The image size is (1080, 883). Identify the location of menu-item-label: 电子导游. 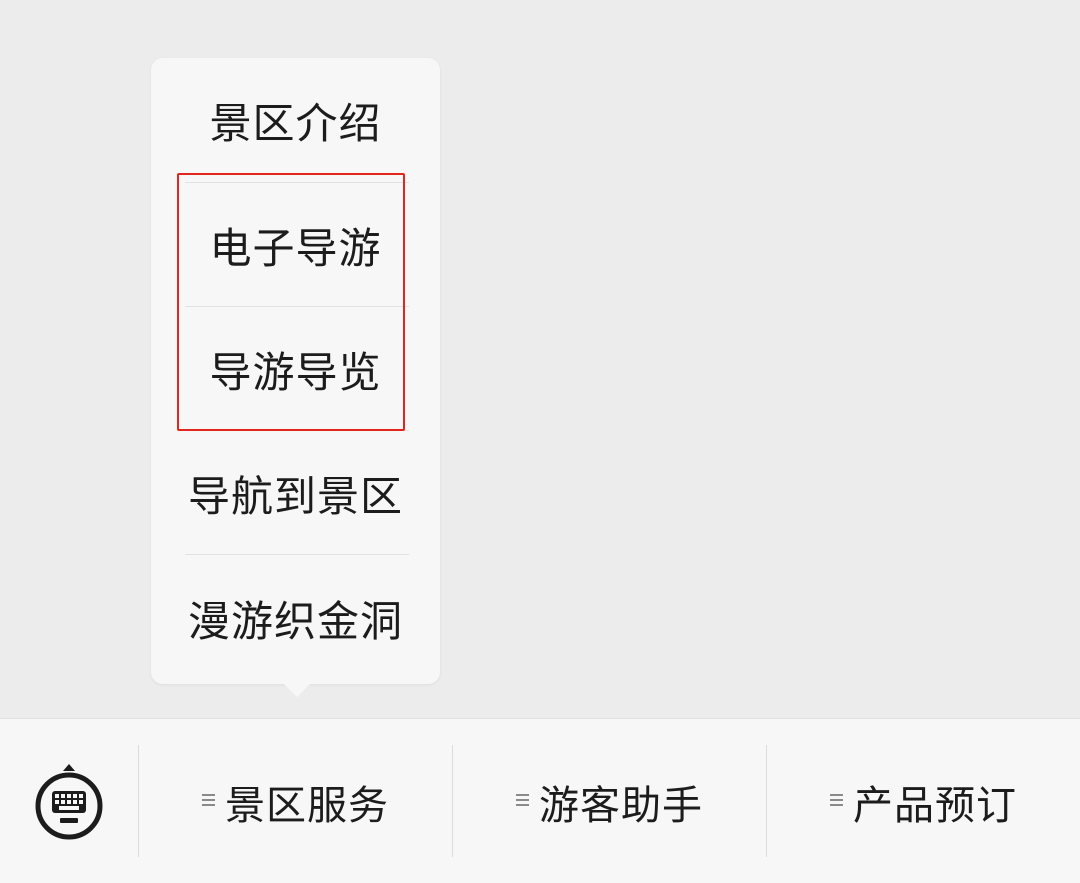
(295, 248).